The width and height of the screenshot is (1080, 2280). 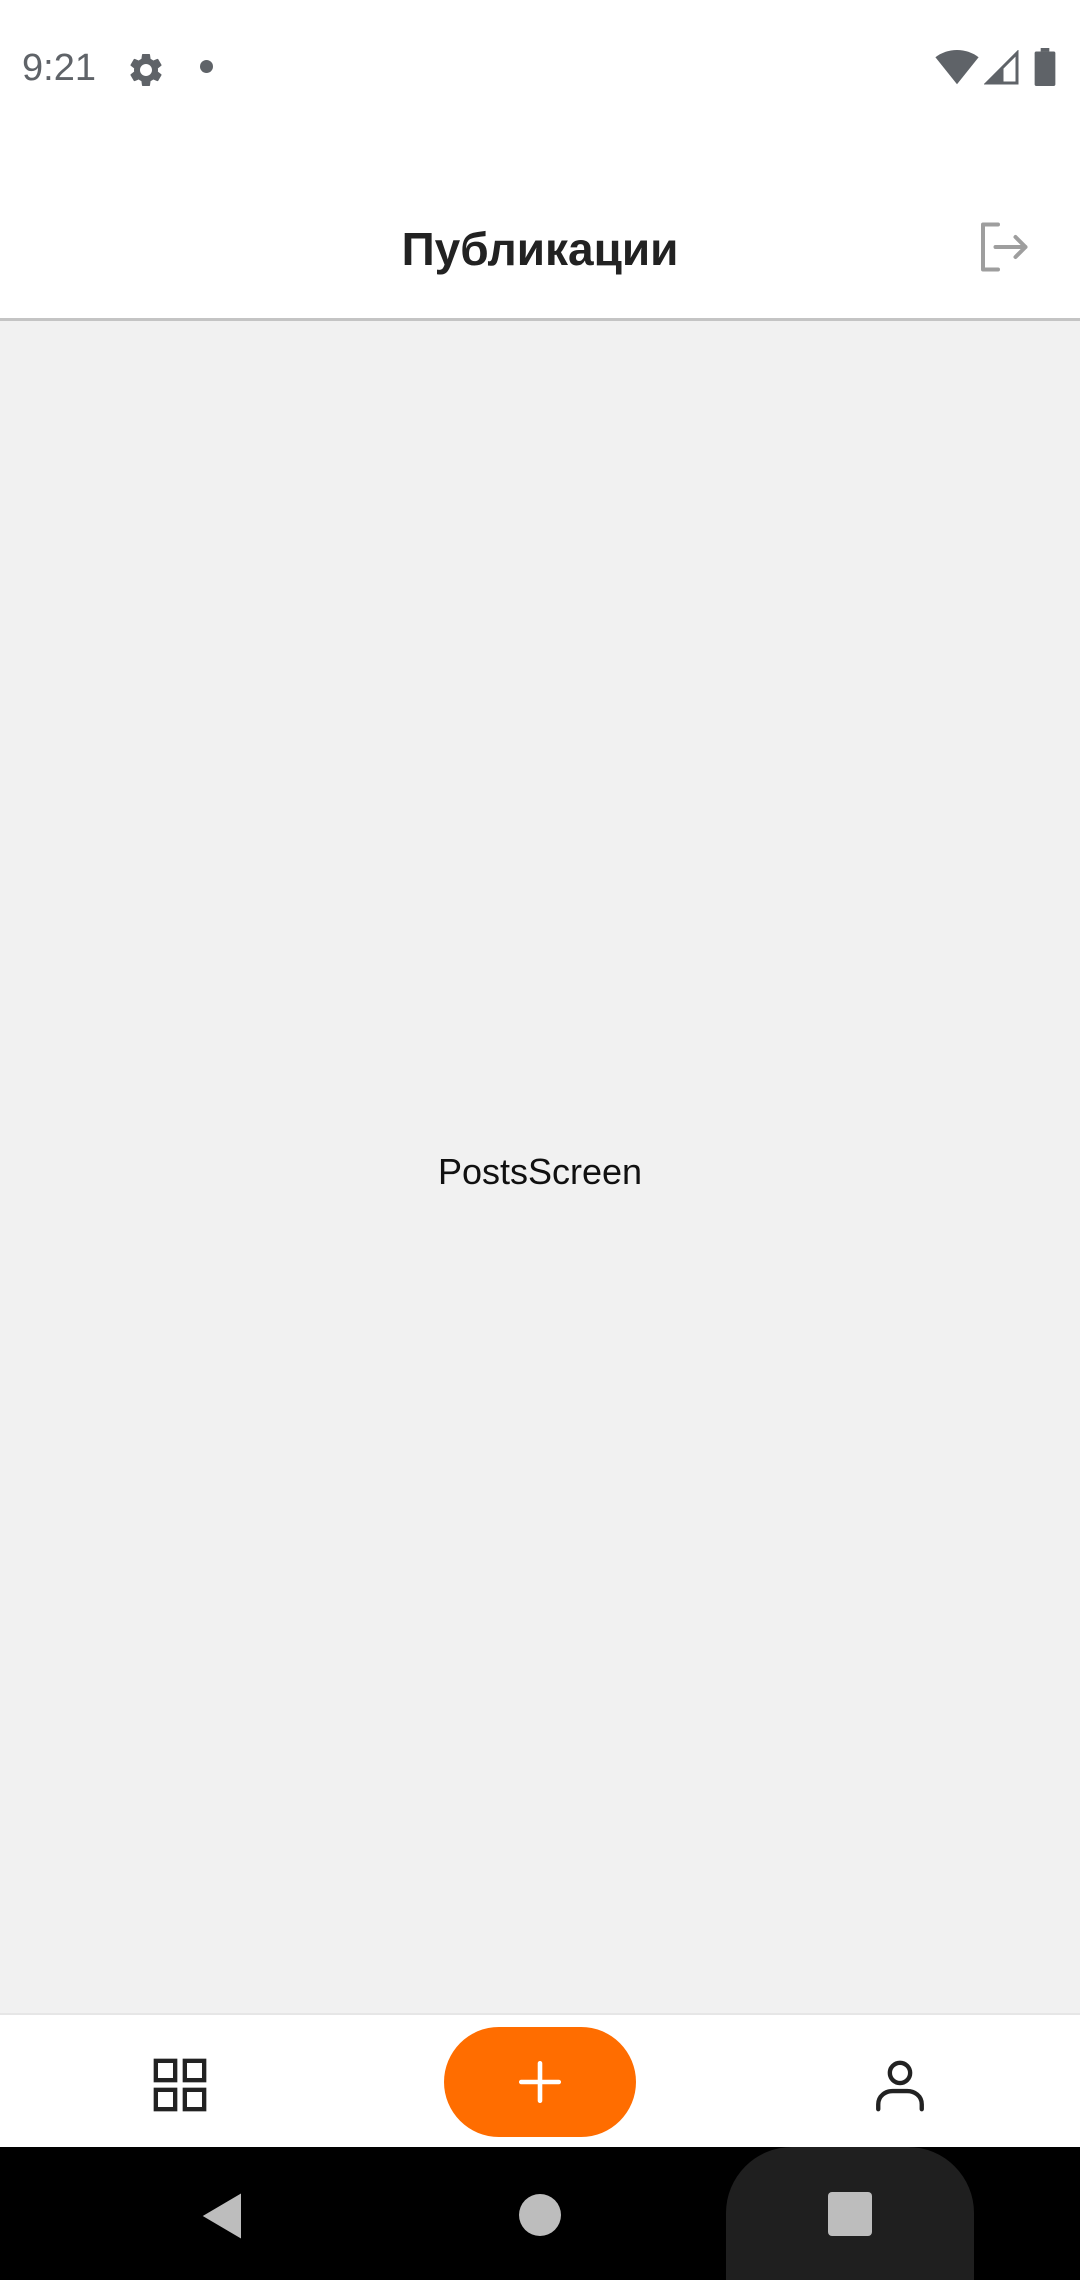 What do you see at coordinates (540, 67) in the screenshot?
I see `status-bar: 9:21` at bounding box center [540, 67].